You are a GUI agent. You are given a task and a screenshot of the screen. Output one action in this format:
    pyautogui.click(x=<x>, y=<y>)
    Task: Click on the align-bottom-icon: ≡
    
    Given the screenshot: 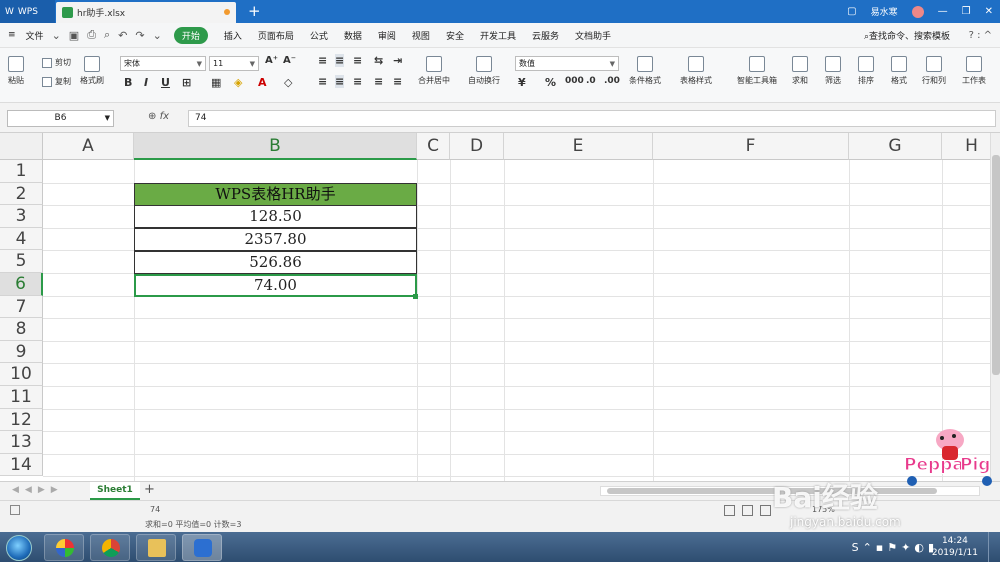 What is the action you would take?
    pyautogui.click(x=357, y=60)
    